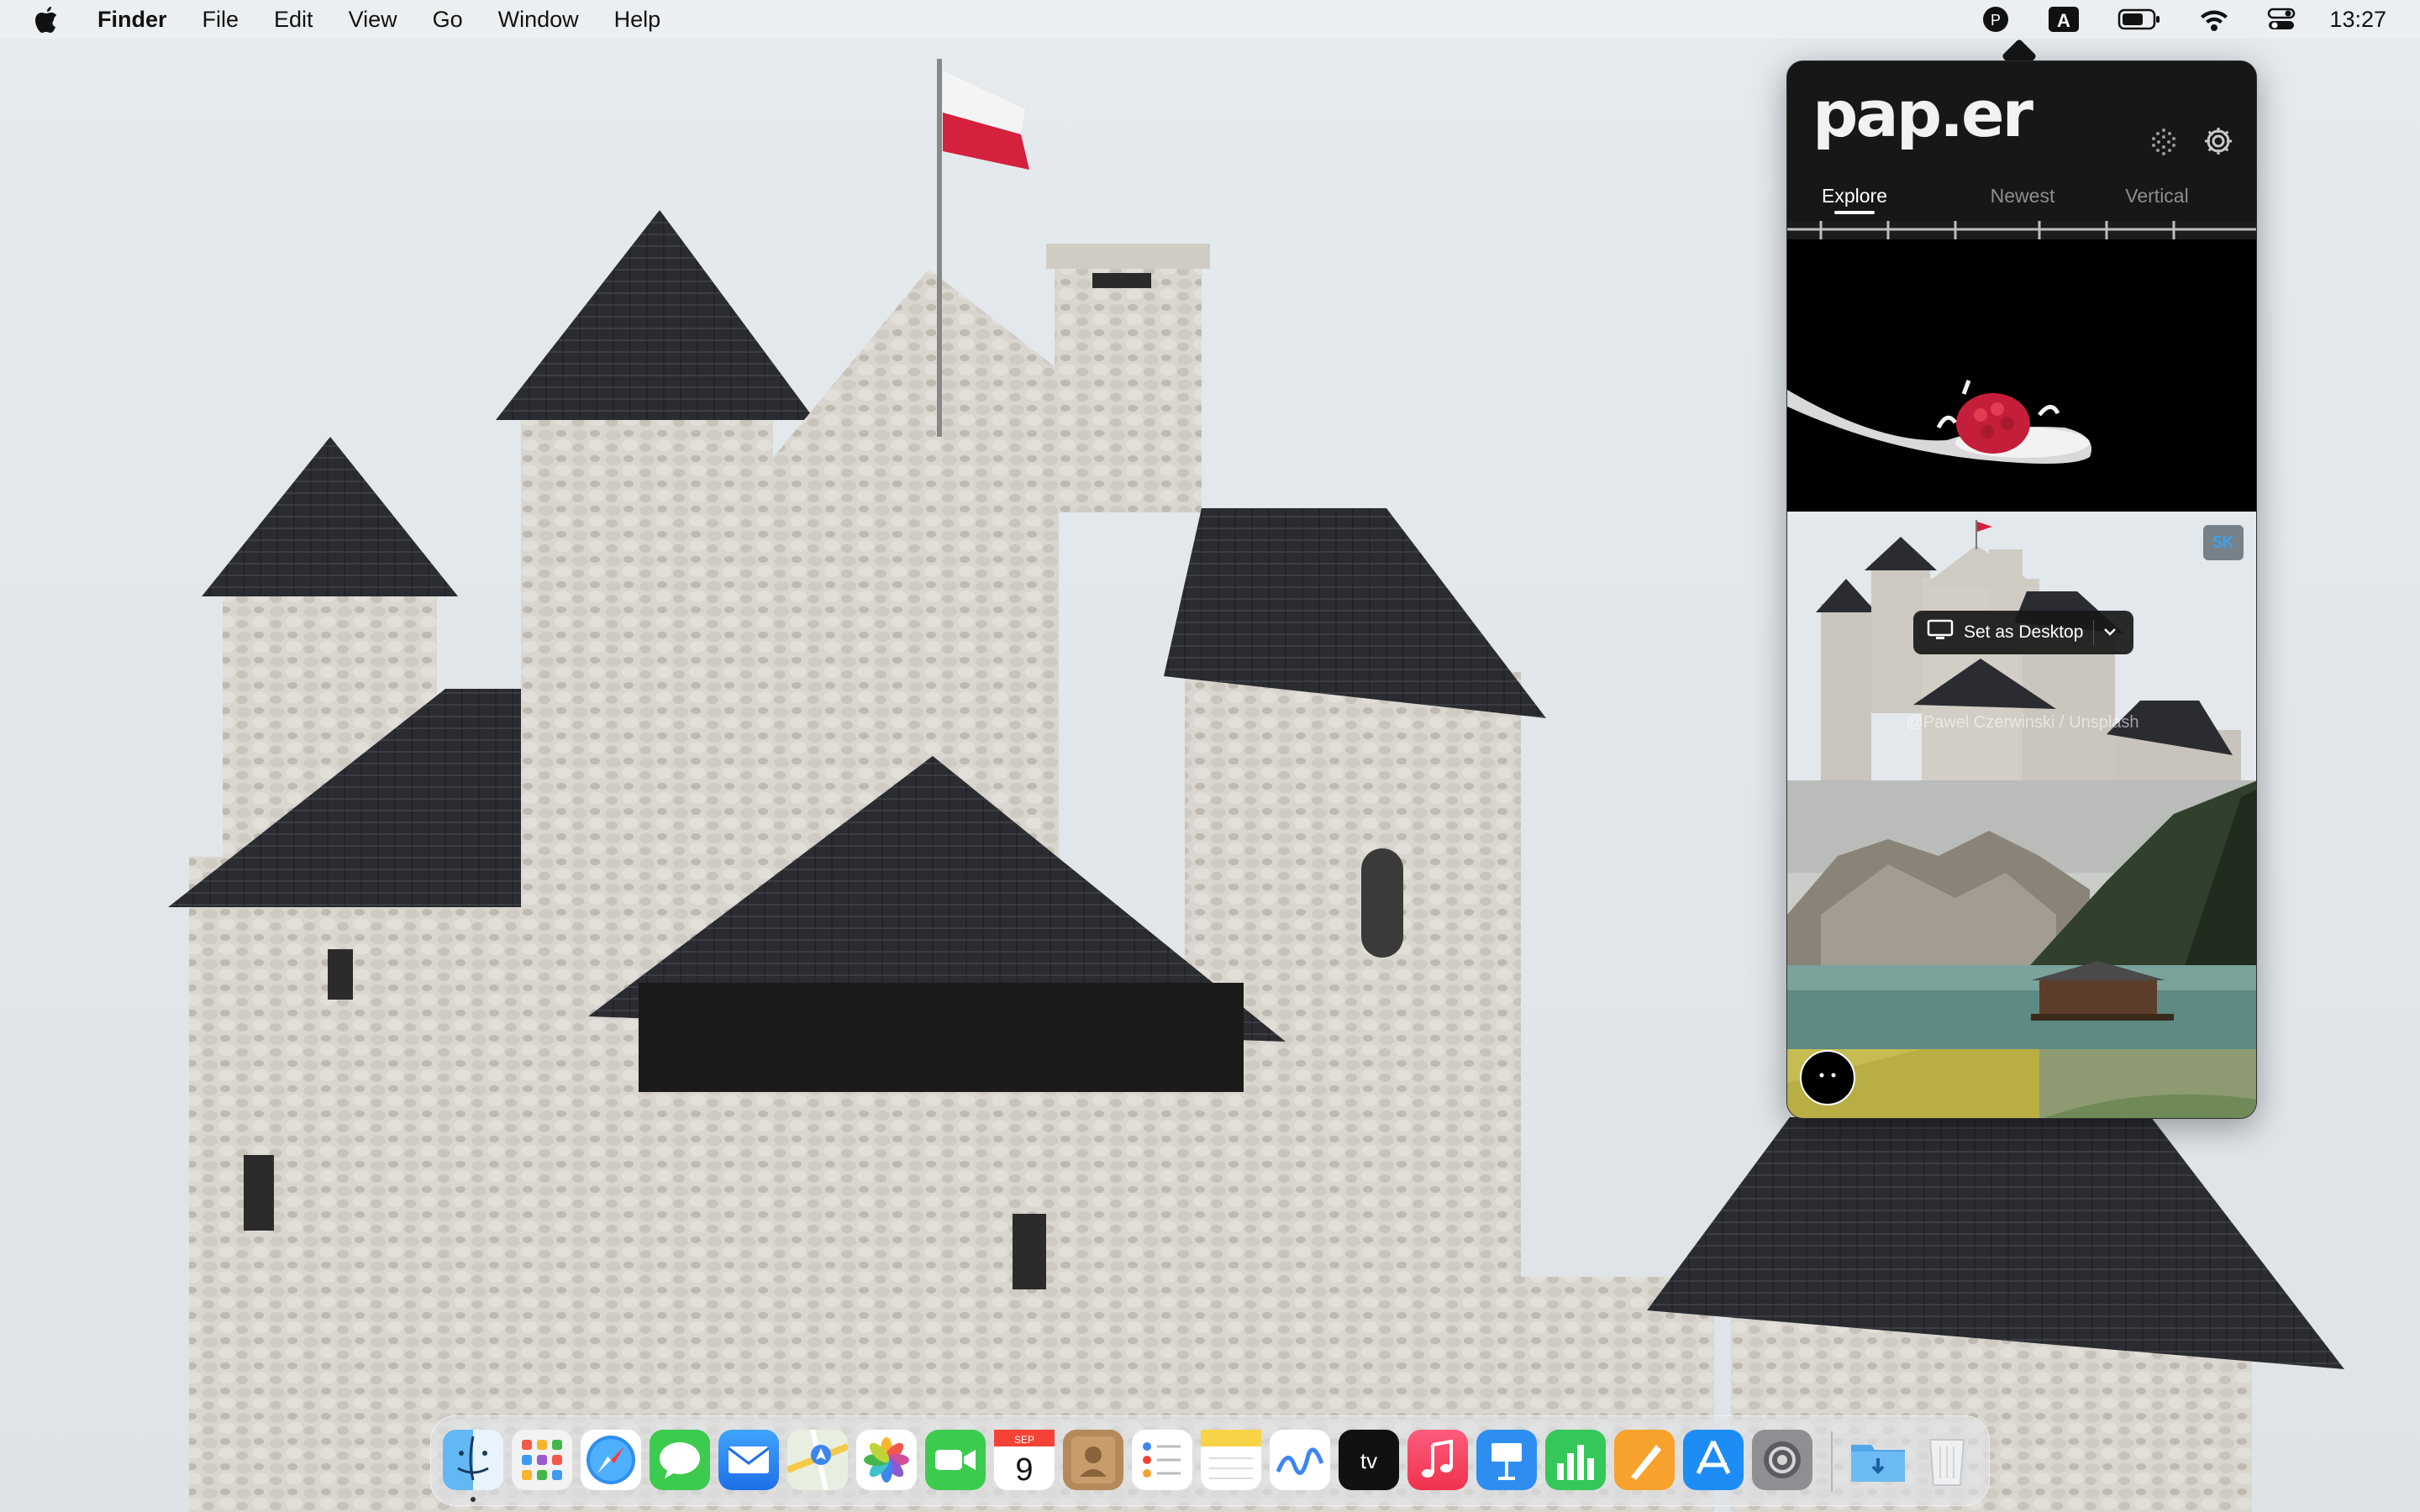  I want to click on tab-label: Newest, so click(2023, 196).